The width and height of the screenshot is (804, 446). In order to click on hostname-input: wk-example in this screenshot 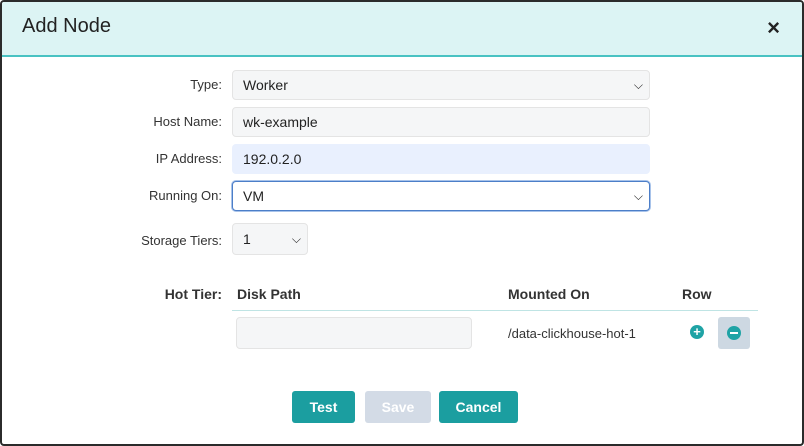, I will do `click(441, 122)`.